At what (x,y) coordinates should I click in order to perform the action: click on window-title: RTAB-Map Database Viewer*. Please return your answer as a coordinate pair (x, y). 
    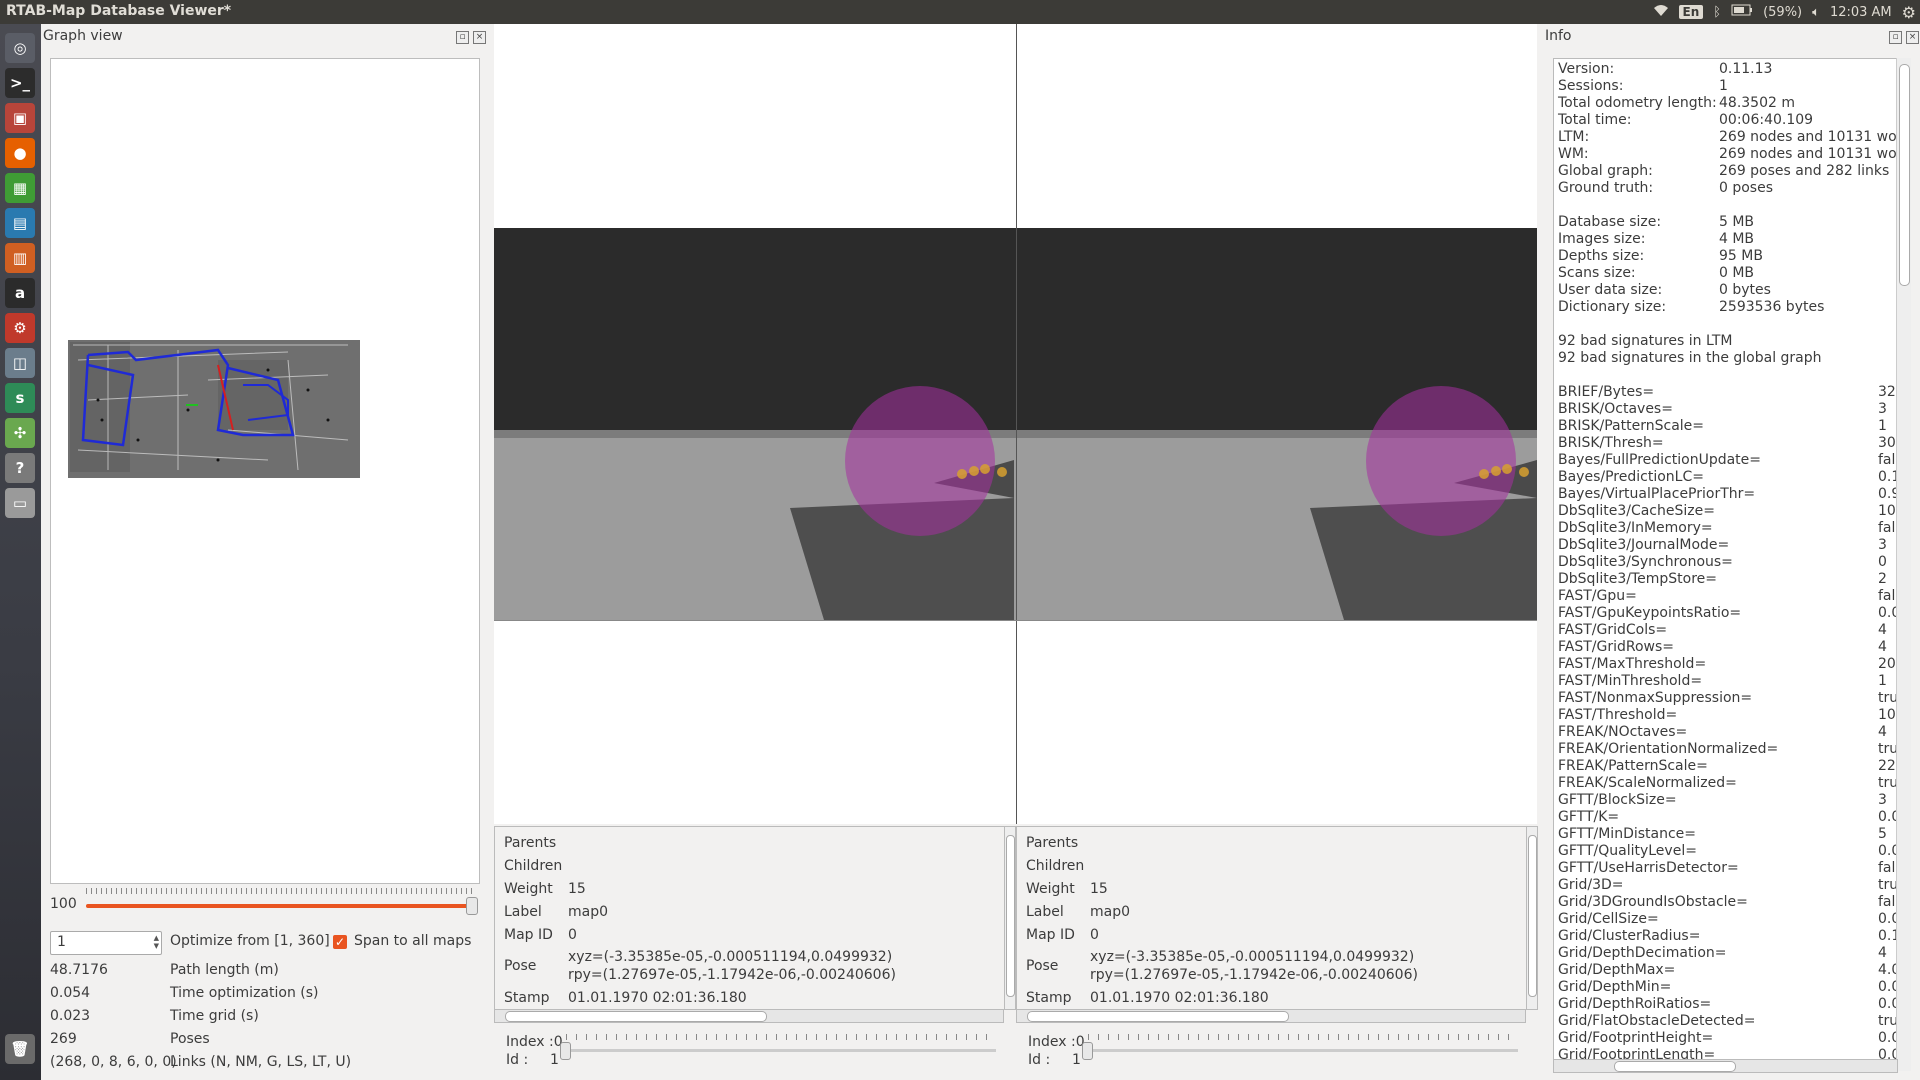
    Looking at the image, I should click on (119, 11).